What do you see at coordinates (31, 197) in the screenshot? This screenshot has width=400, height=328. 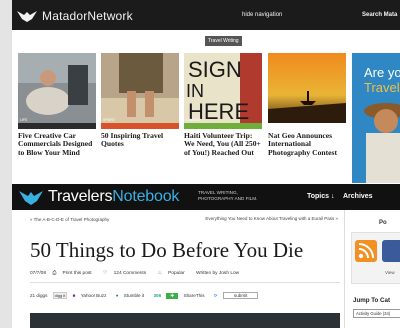 I see `notebook-bull-icon` at bounding box center [31, 197].